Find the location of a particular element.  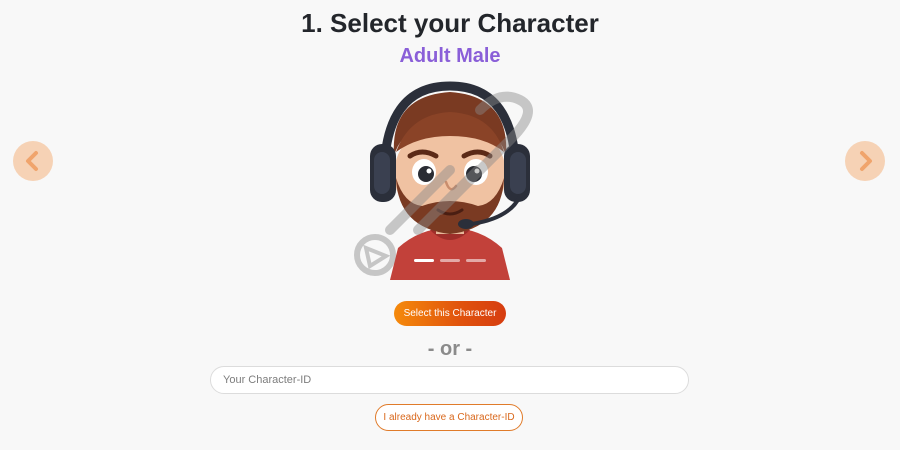

character-id-input is located at coordinates (449, 380).